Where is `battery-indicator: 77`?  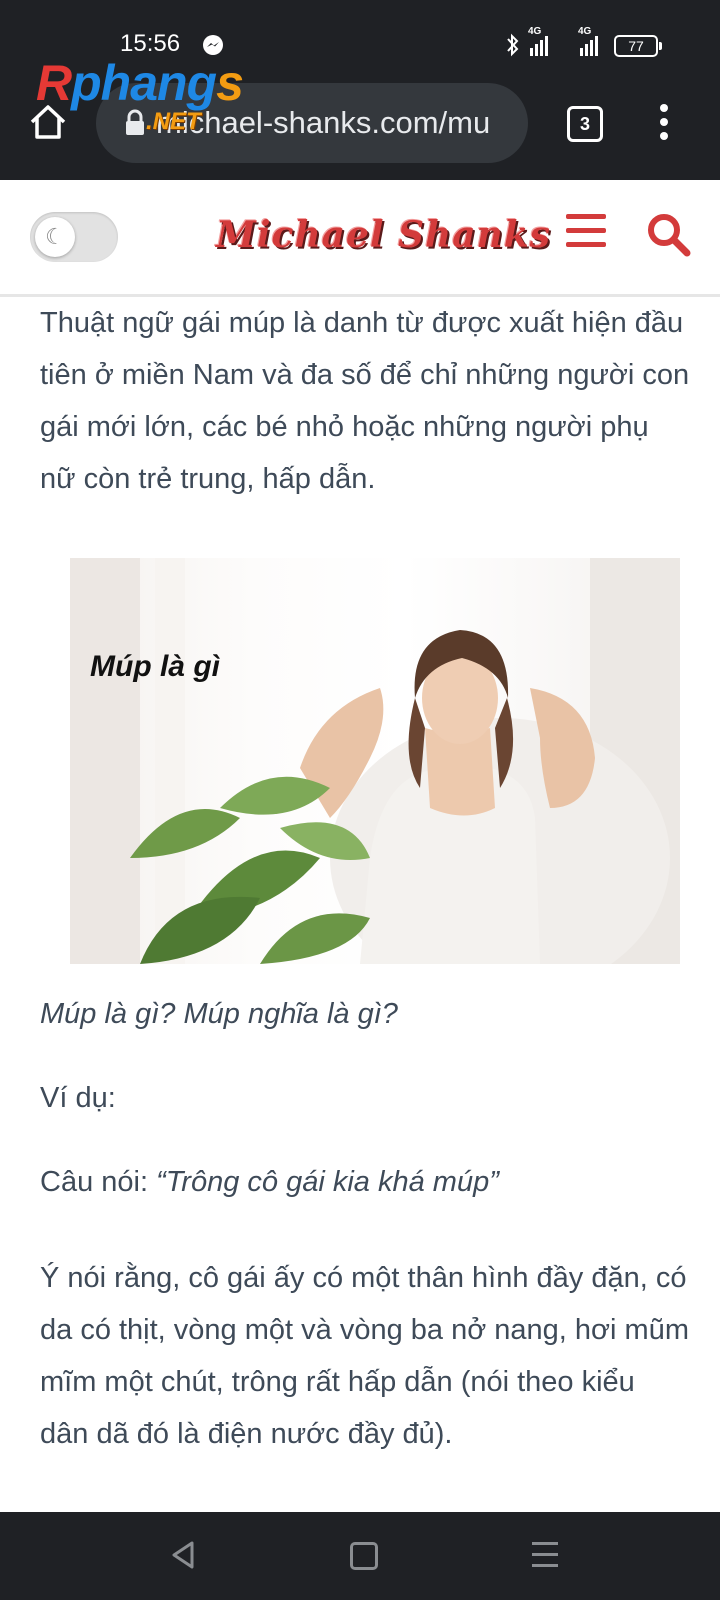
battery-indicator: 77 is located at coordinates (638, 46).